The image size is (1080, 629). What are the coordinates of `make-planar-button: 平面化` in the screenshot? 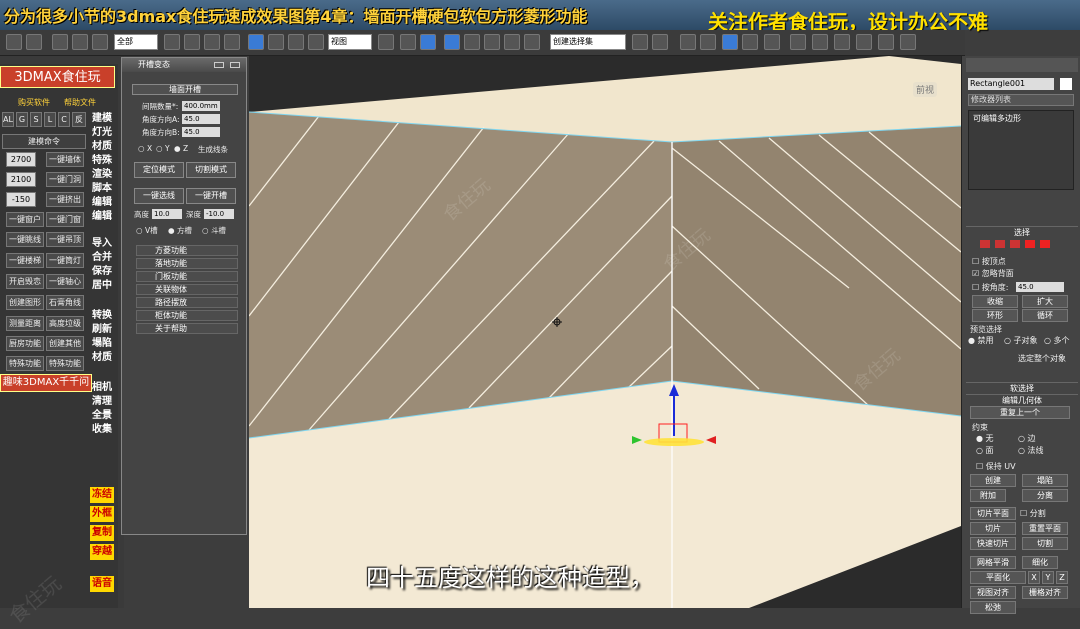 It's located at (998, 577).